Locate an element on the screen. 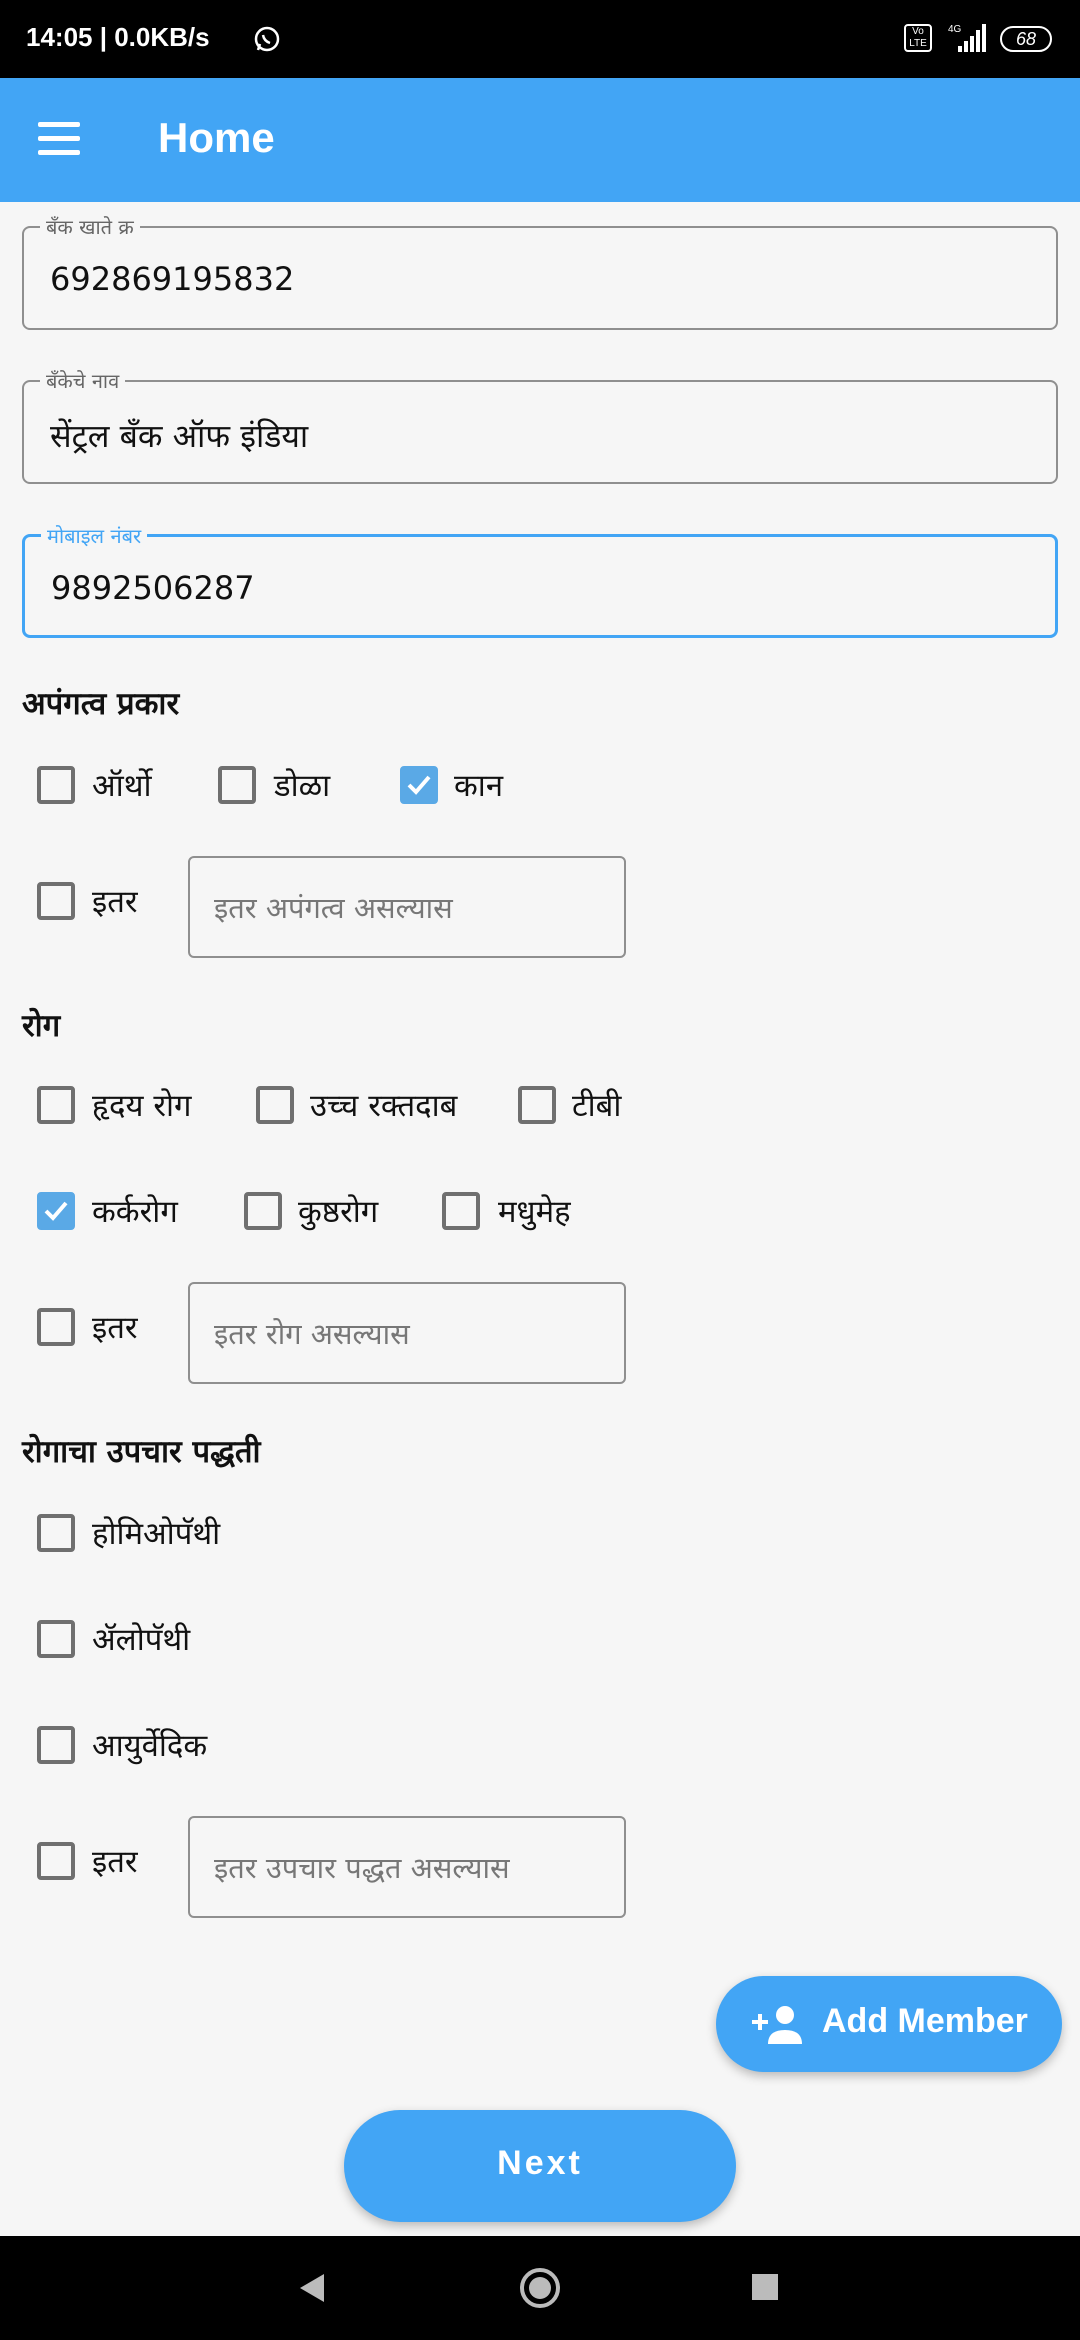 The width and height of the screenshot is (1080, 2340). checkbox-homeopathy-label: होमिओपॅथी is located at coordinates (156, 1534).